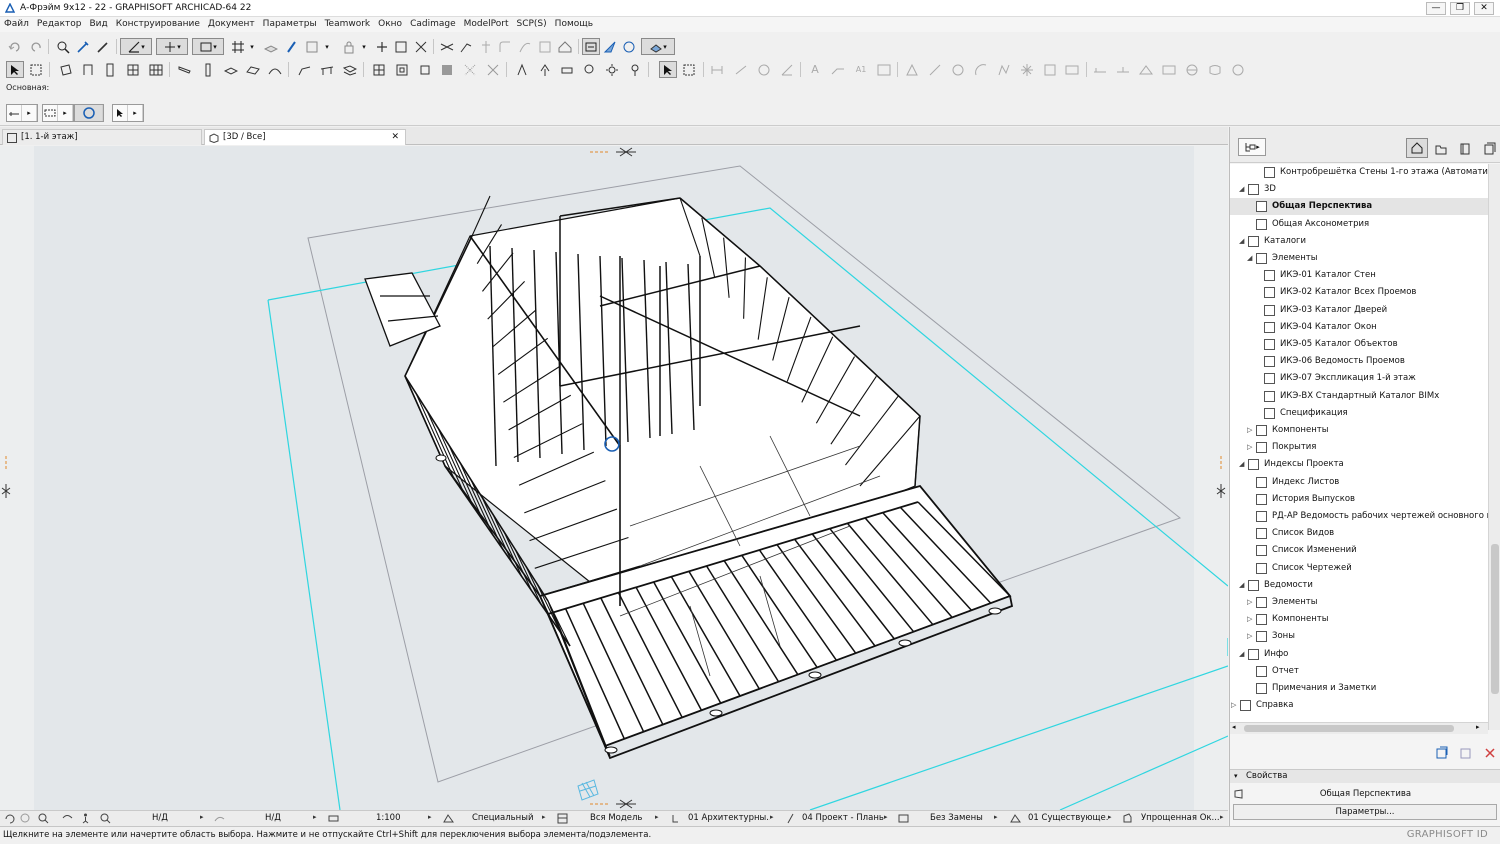  Describe the element at coordinates (567, 69) in the screenshot. I see `furniture-icon` at that location.